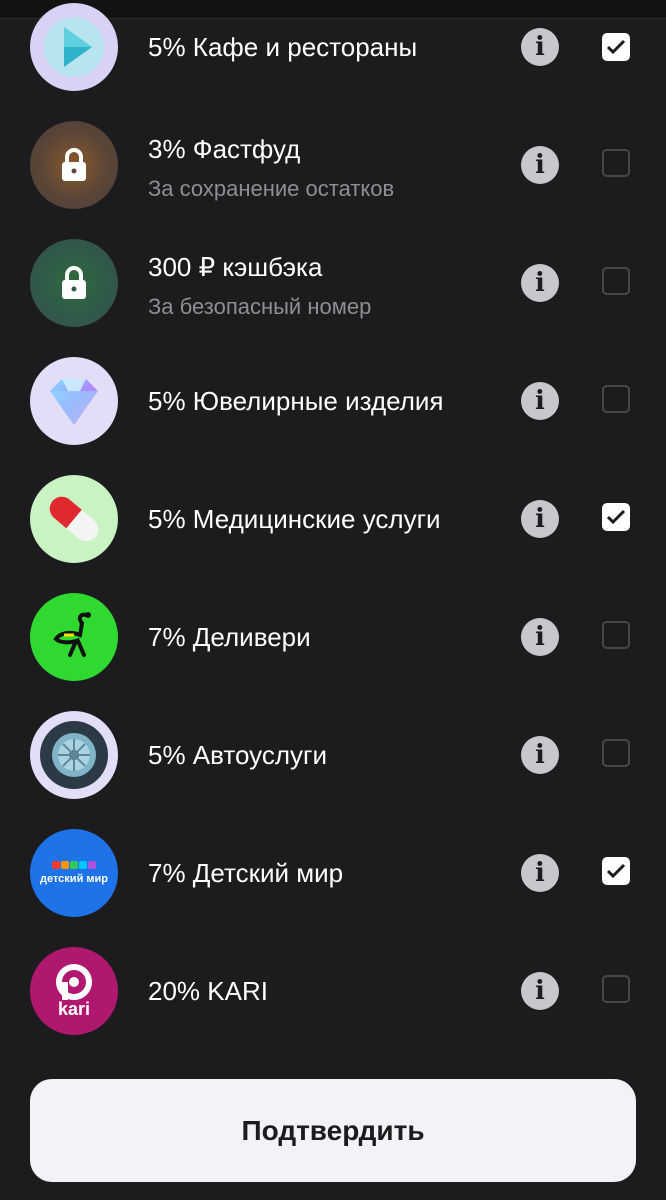 This screenshot has width=666, height=1200. I want to click on detsky-mir-logo-text: детский мир, so click(74, 879).